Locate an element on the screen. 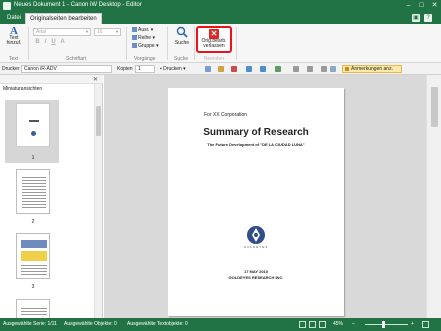  group-button: Gruppe ▾ is located at coordinates (145, 46).